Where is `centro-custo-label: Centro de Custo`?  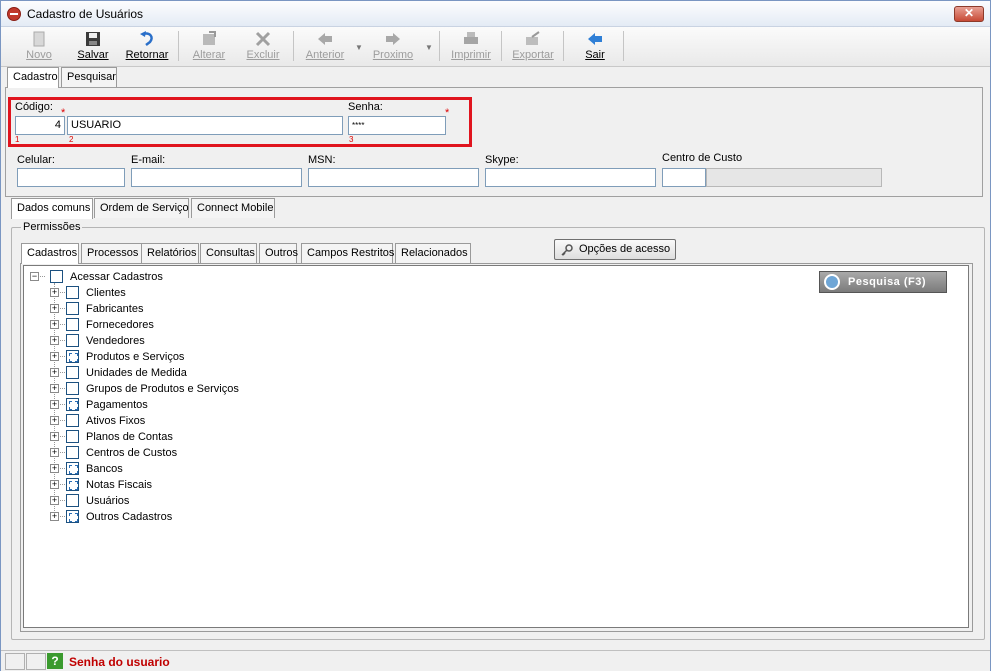
centro-custo-label: Centro de Custo is located at coordinates (702, 158).